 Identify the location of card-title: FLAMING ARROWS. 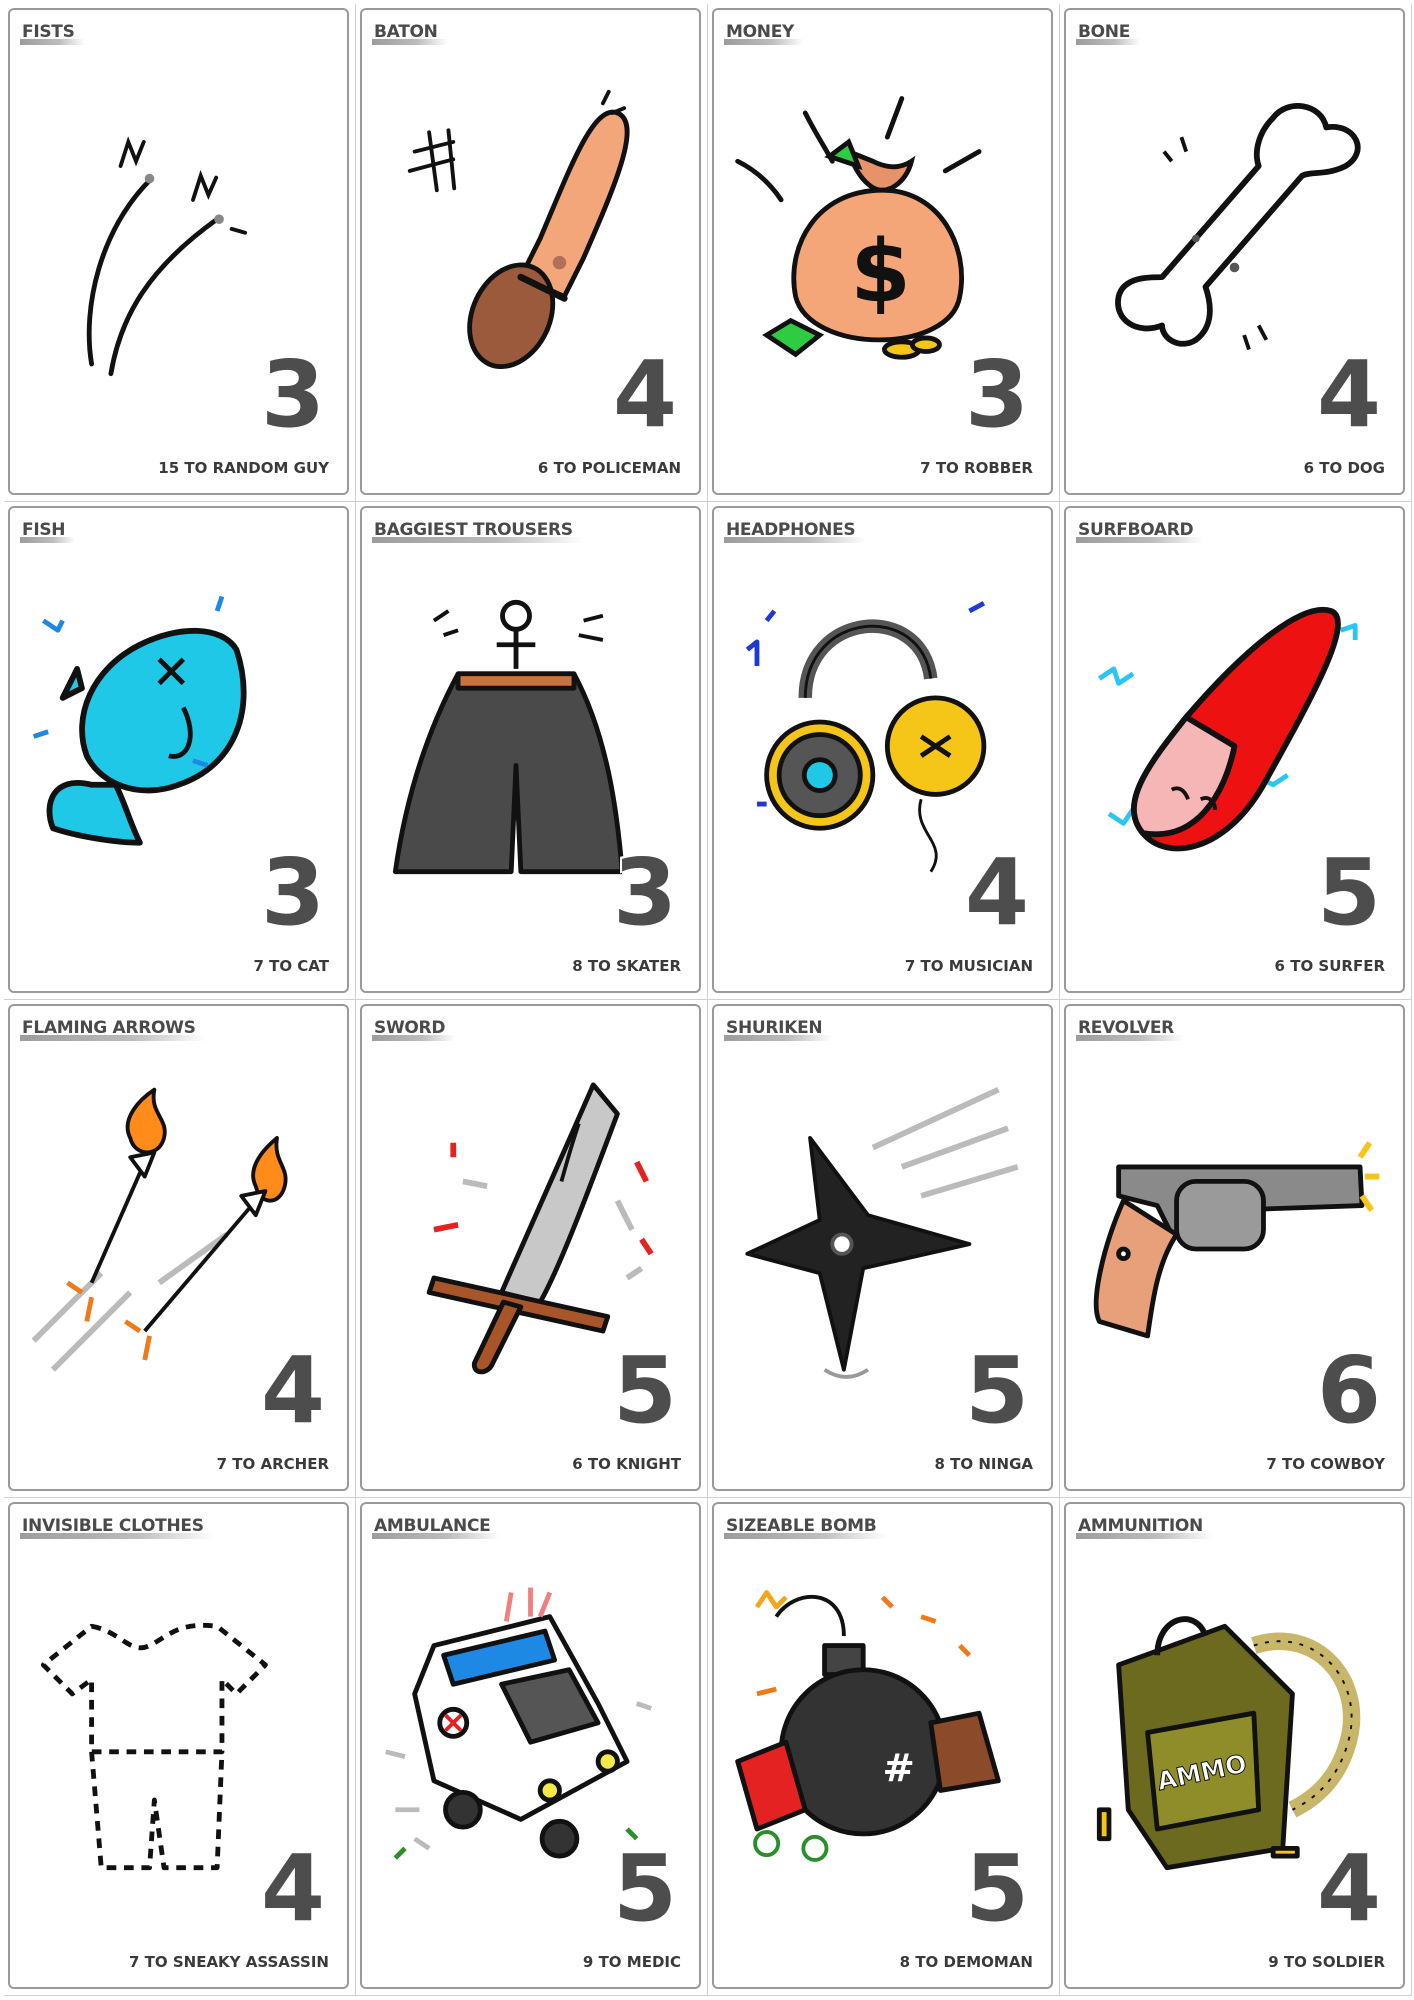
(113, 1029).